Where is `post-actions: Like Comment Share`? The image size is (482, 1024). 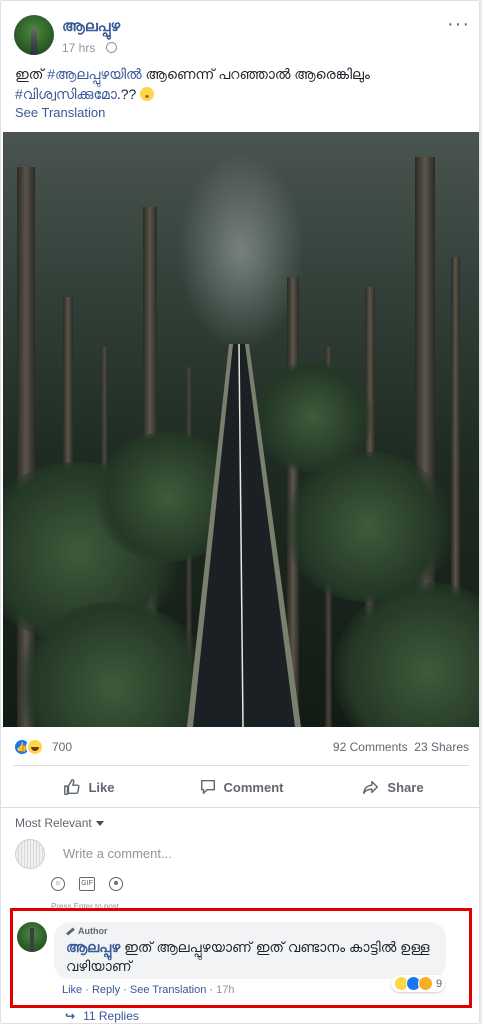 post-actions: Like Comment Share is located at coordinates (241, 787).